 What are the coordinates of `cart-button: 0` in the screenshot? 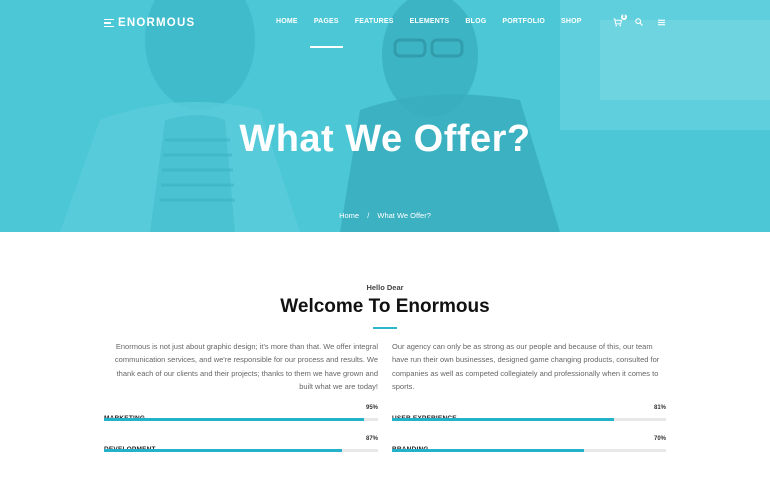 It's located at (619, 20).